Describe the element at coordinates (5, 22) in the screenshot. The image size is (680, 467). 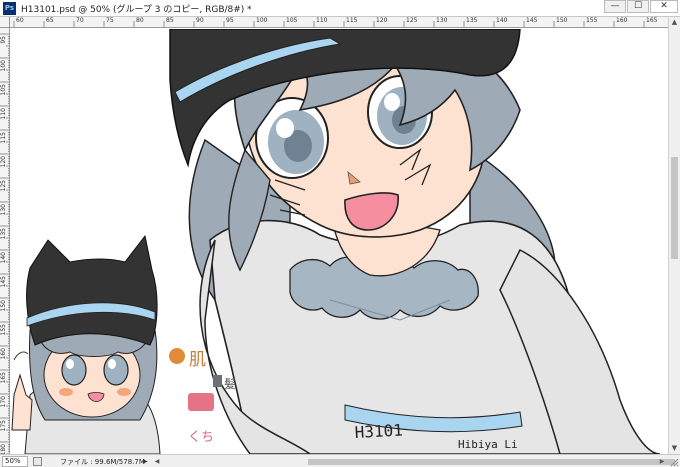
I see `ruler-origin-corner` at that location.